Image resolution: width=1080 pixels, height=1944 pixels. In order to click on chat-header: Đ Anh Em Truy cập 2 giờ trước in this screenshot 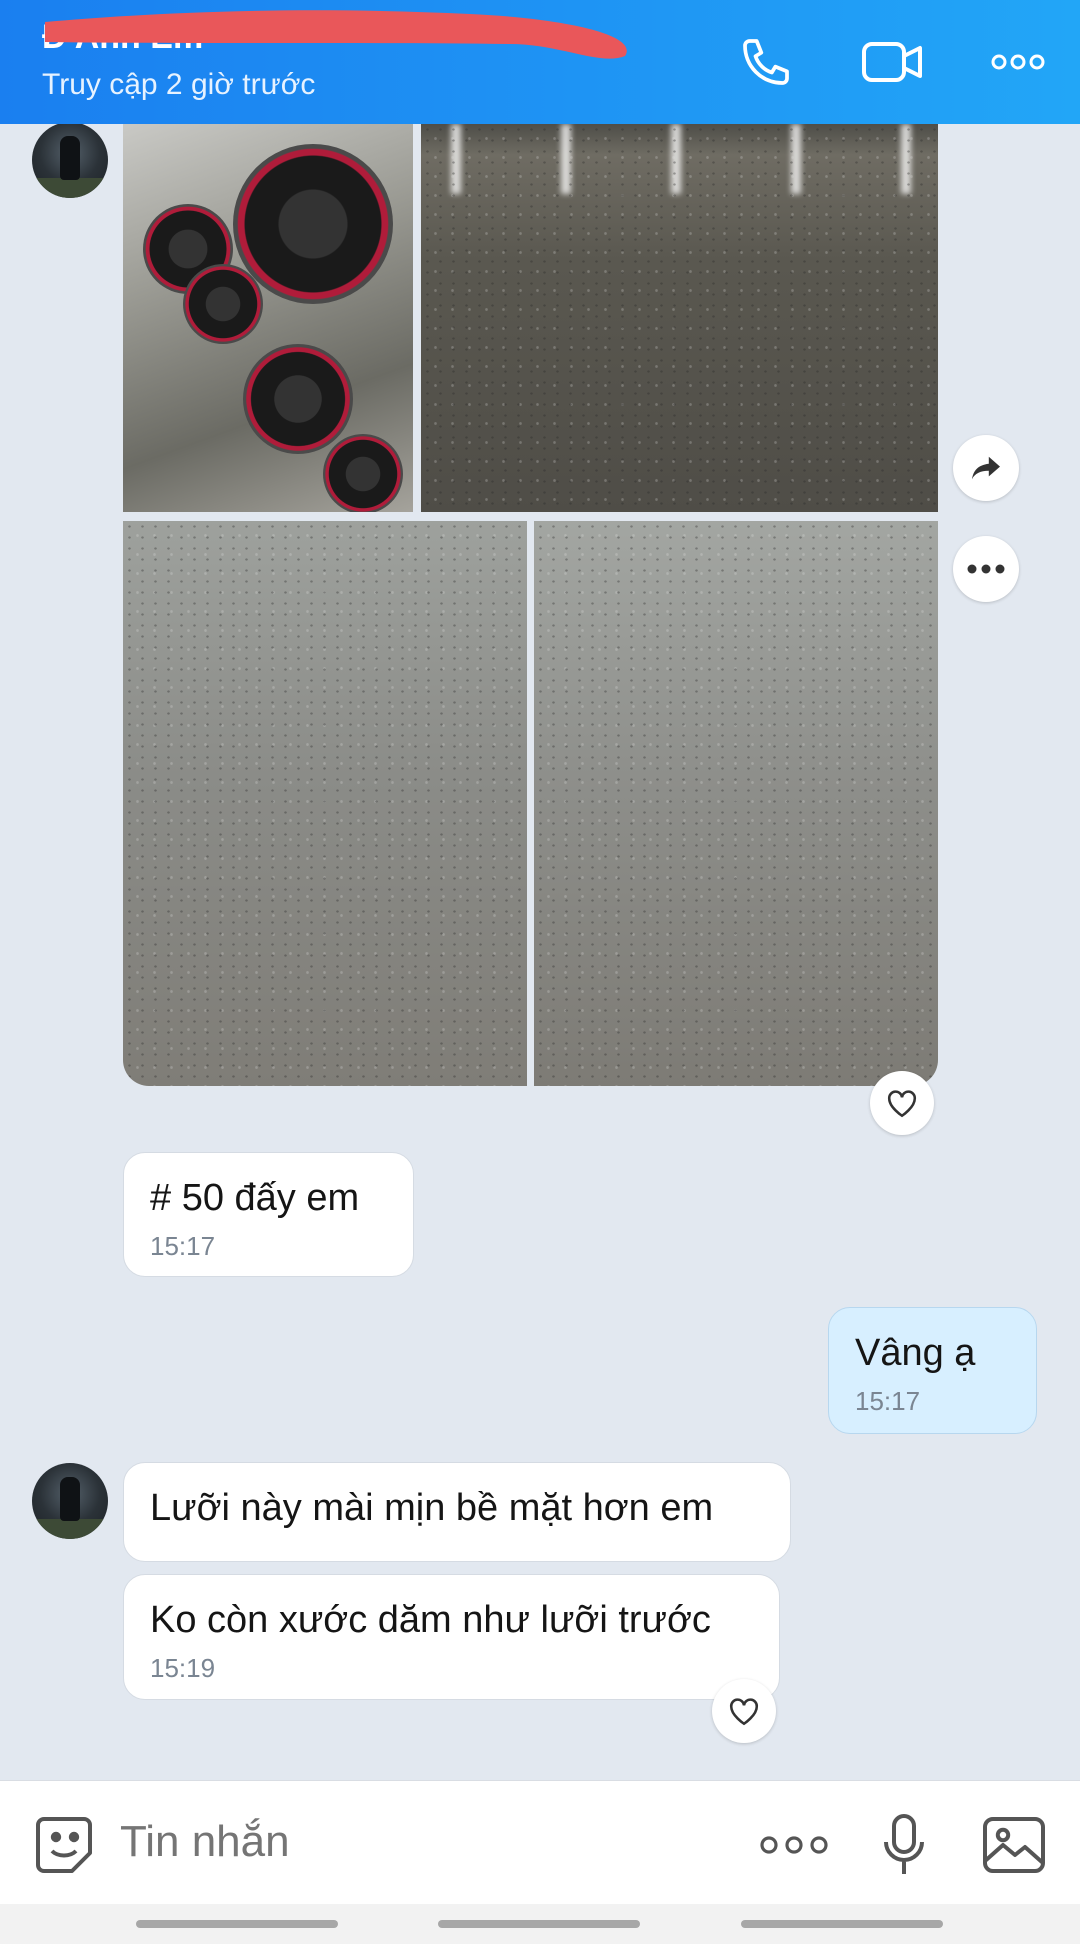, I will do `click(540, 62)`.